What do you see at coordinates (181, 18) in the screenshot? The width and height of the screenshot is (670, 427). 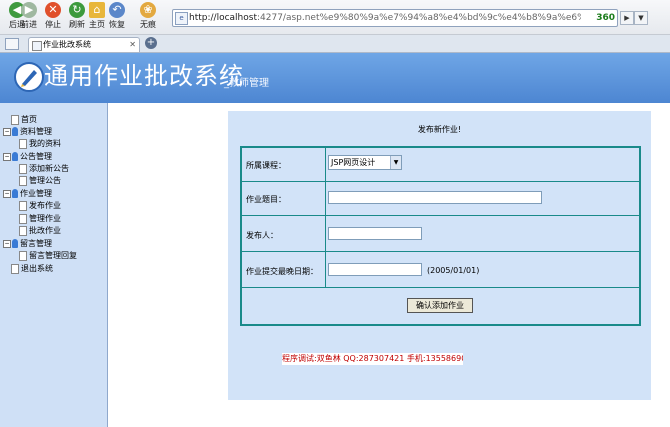 I see `page-icon: e` at bounding box center [181, 18].